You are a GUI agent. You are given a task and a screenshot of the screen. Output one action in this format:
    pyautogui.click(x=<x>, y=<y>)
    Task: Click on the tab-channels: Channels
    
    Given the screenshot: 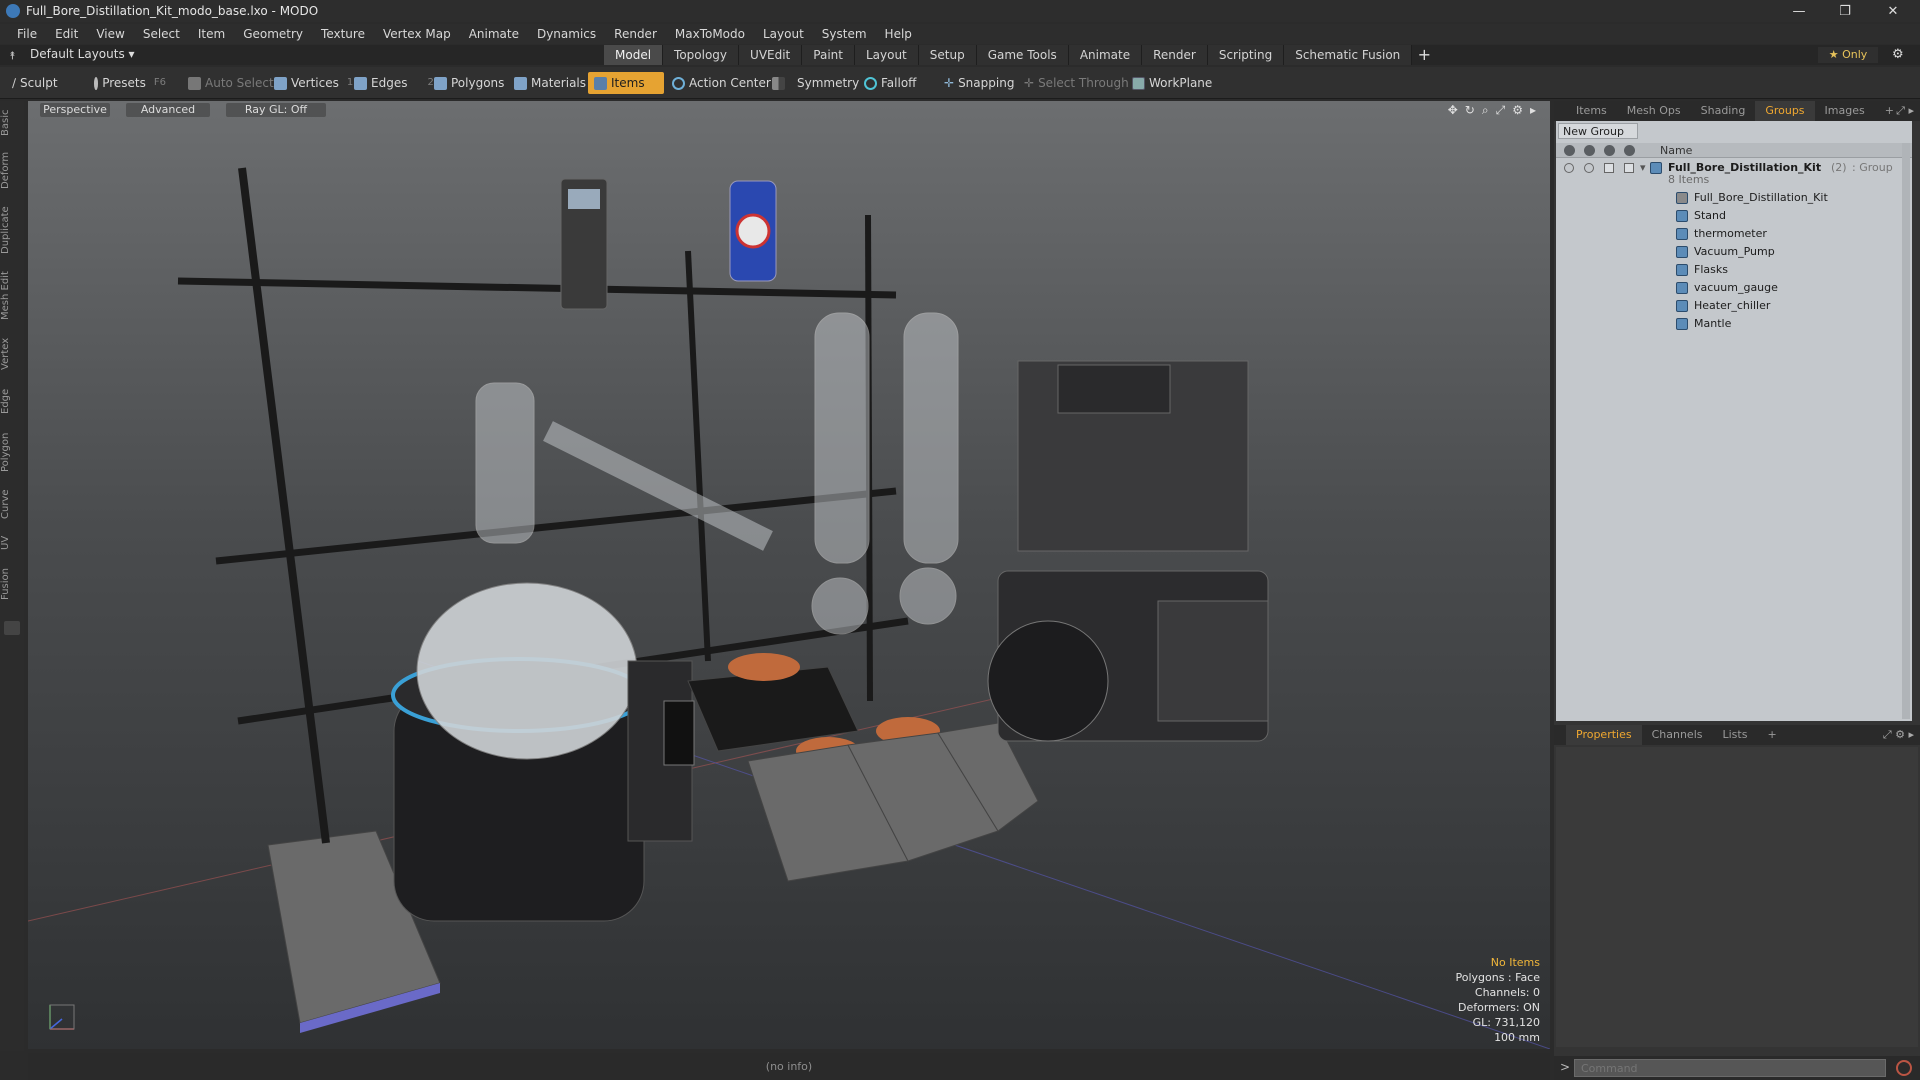 What is the action you would take?
    pyautogui.click(x=1677, y=735)
    